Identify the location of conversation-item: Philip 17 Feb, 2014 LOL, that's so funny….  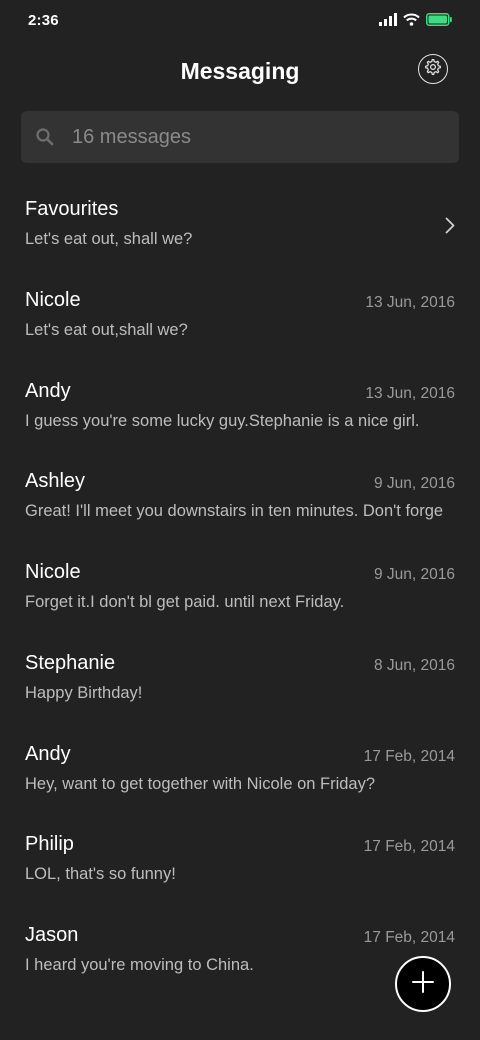
(240, 859).